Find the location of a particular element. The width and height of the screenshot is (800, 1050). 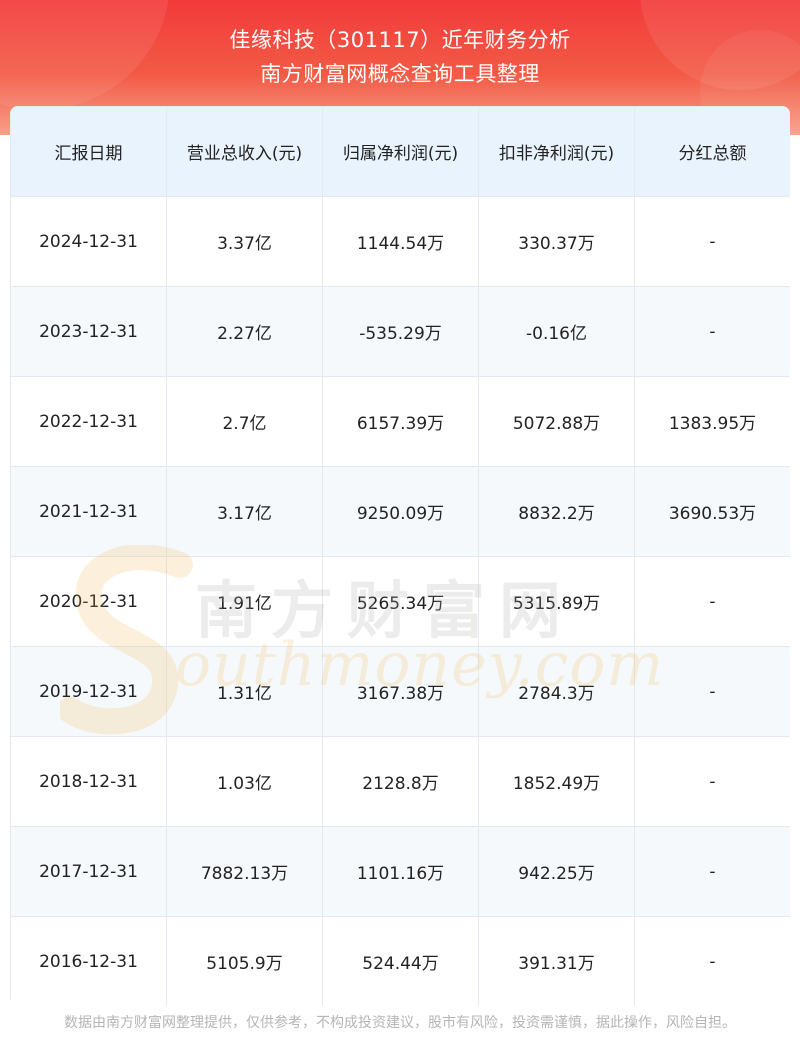

page-subtitle: 南方财富网概念查询工具整理 is located at coordinates (400, 74).